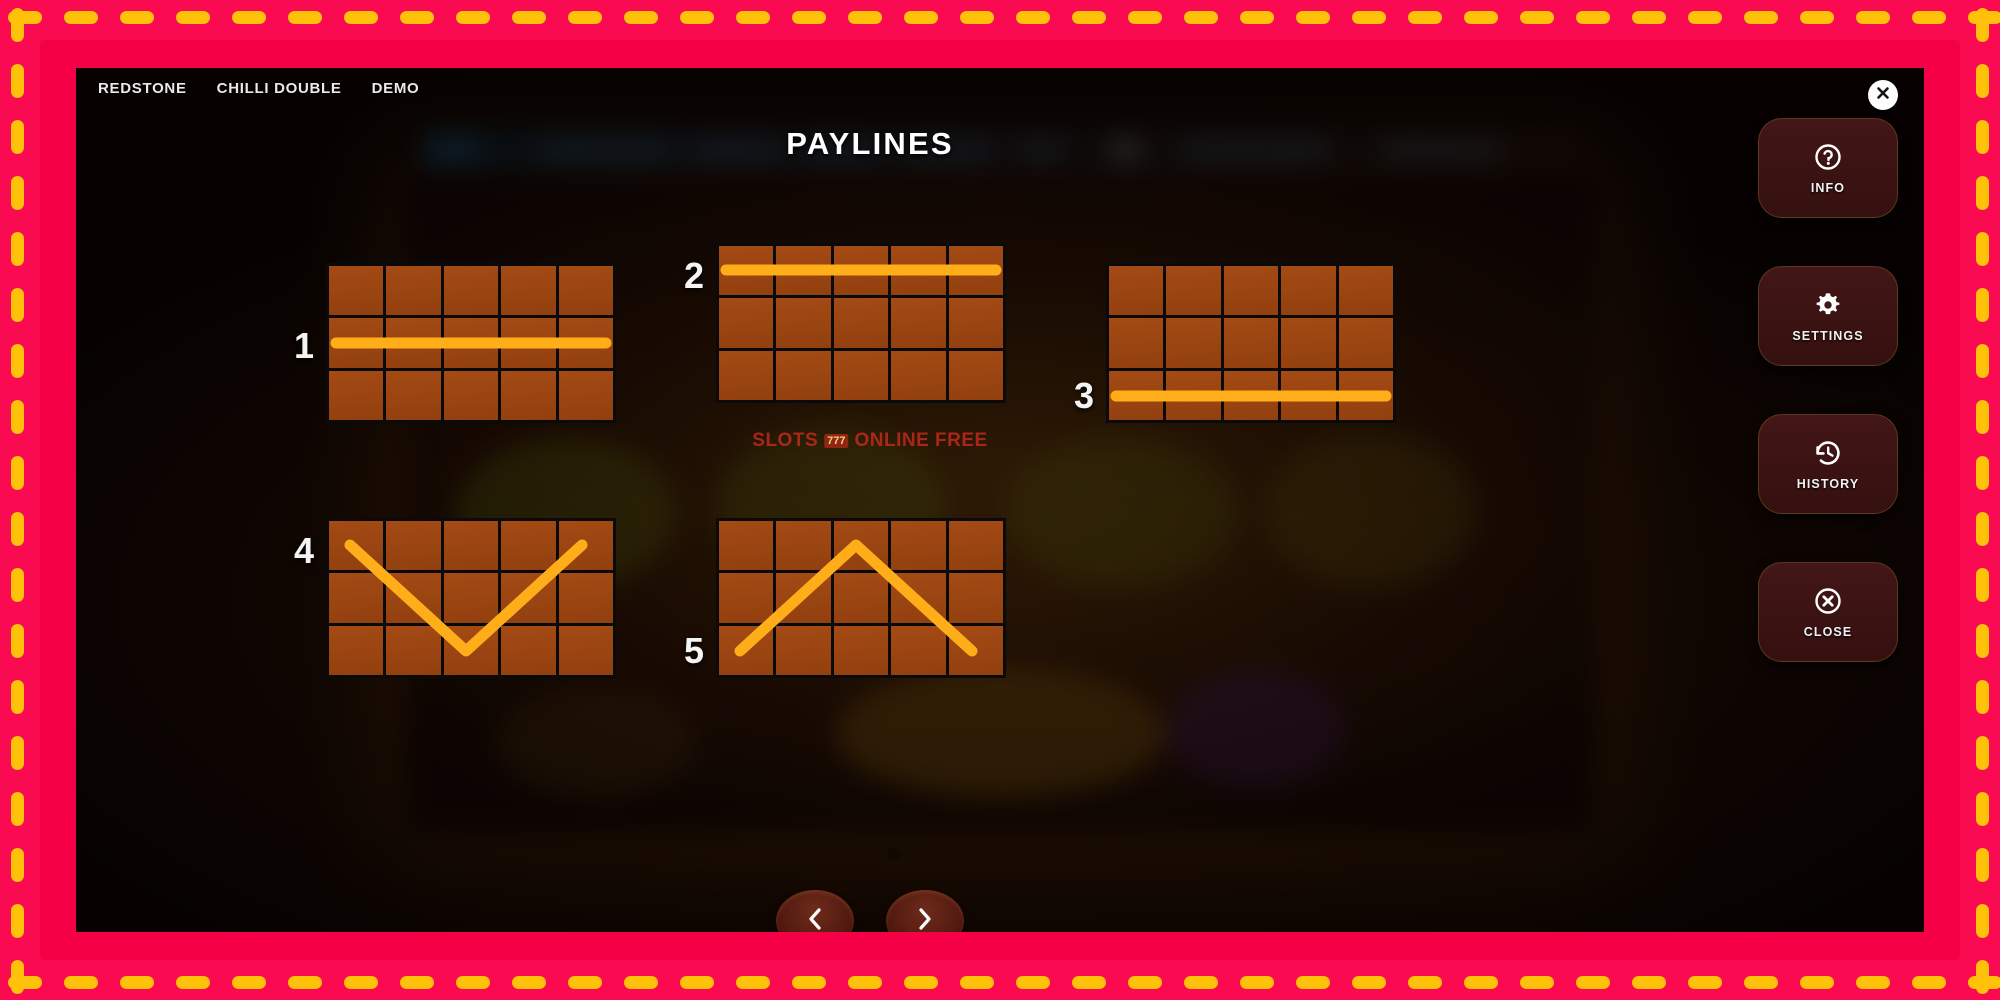  What do you see at coordinates (1828, 631) in the screenshot?
I see `sidebar-label-close: CLOSE` at bounding box center [1828, 631].